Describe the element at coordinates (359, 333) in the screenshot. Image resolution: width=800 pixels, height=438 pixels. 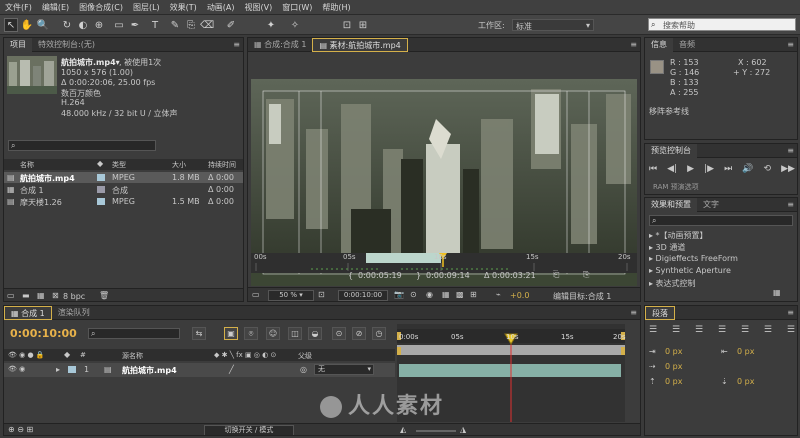
I see `brainstorm-icon: ⊘` at that location.